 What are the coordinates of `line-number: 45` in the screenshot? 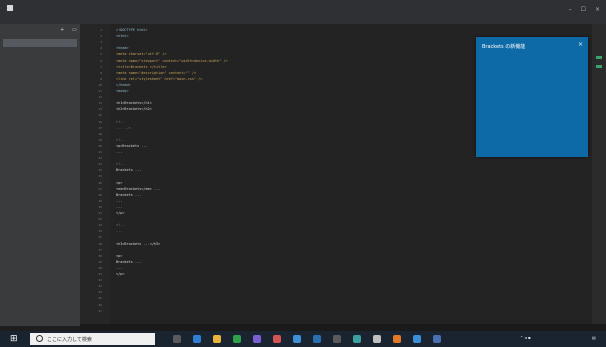 It's located at (100, 298).